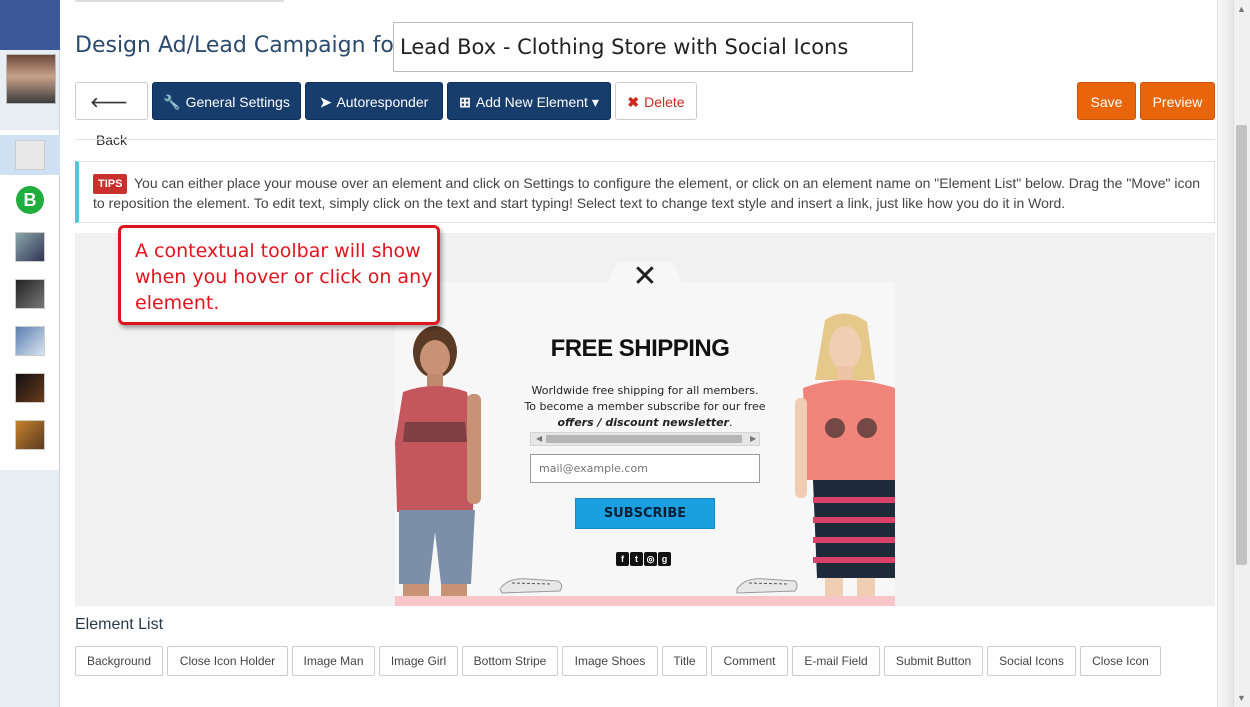 The image size is (1250, 707). What do you see at coordinates (766, 585) in the screenshot?
I see `image-shoes-right` at bounding box center [766, 585].